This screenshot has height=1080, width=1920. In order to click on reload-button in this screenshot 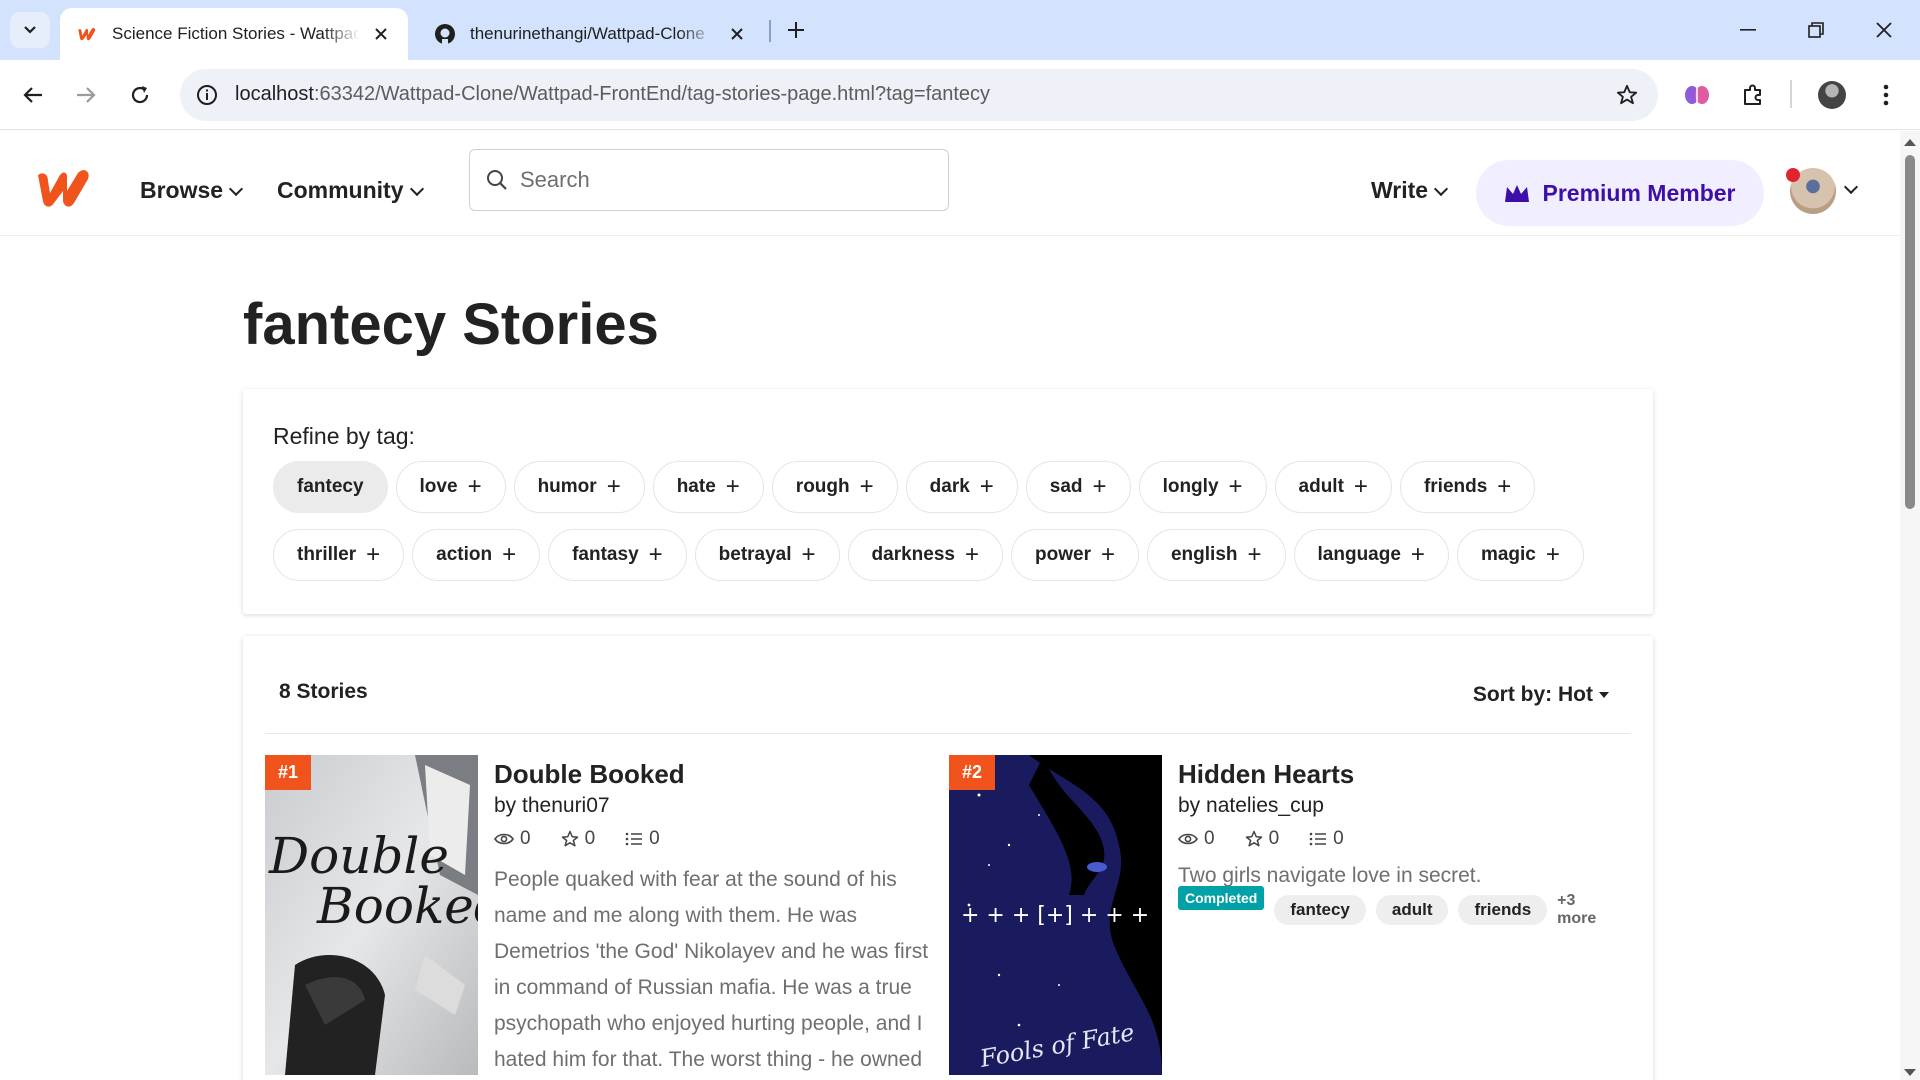, I will do `click(140, 95)`.